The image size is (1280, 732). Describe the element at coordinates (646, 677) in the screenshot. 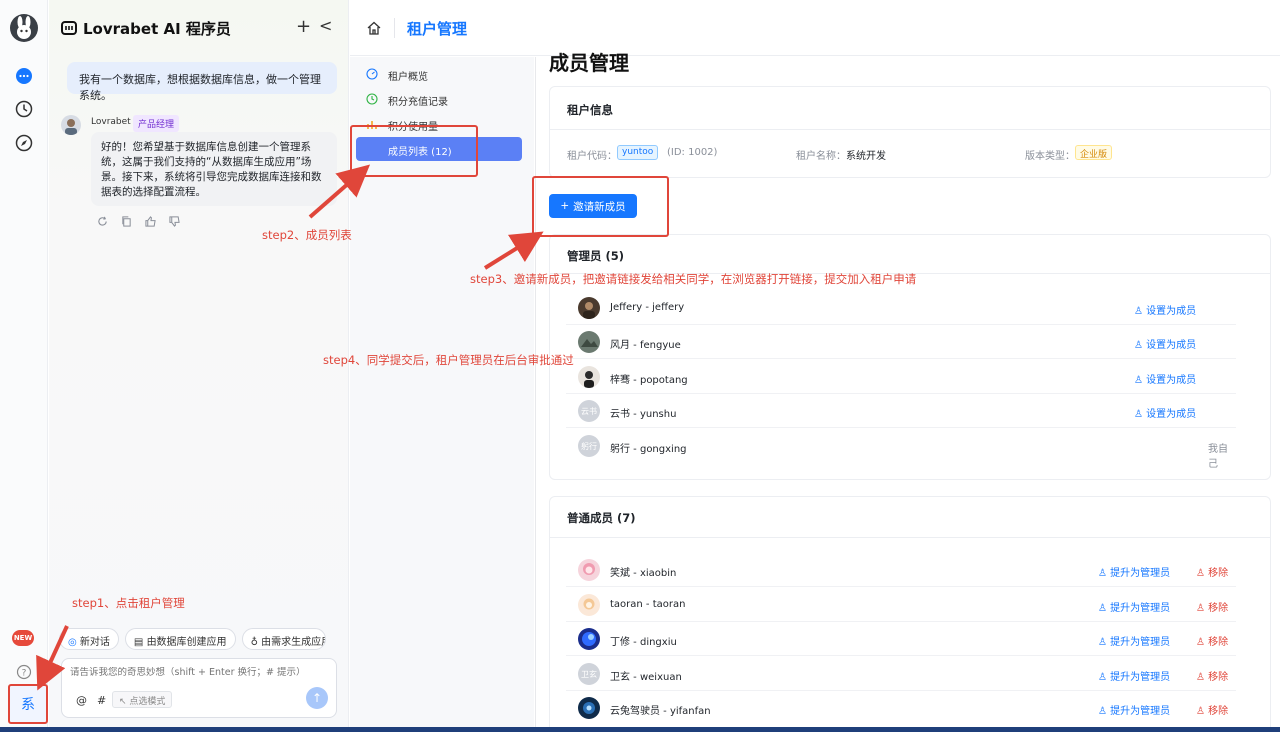

I see `member-name: 卫玄 - weixuan` at that location.